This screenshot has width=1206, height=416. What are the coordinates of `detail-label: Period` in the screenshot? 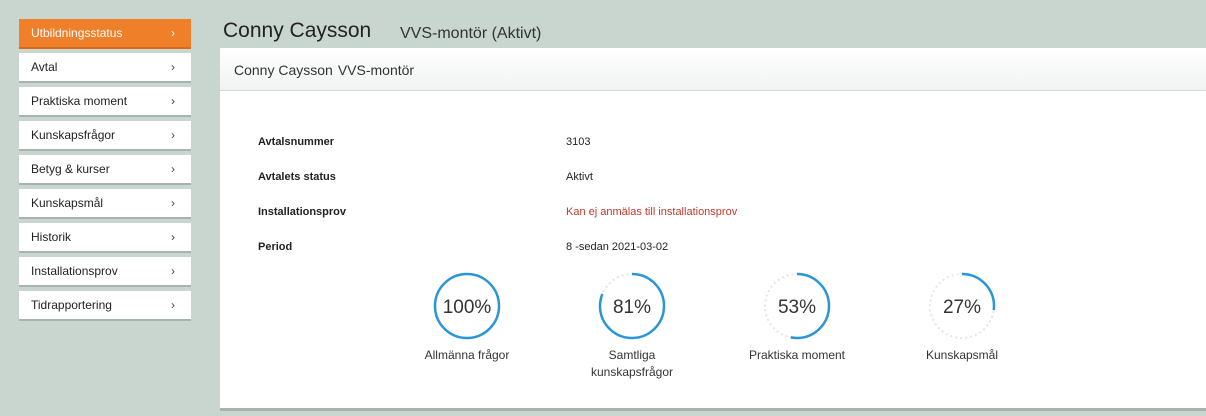 It's located at (275, 247).